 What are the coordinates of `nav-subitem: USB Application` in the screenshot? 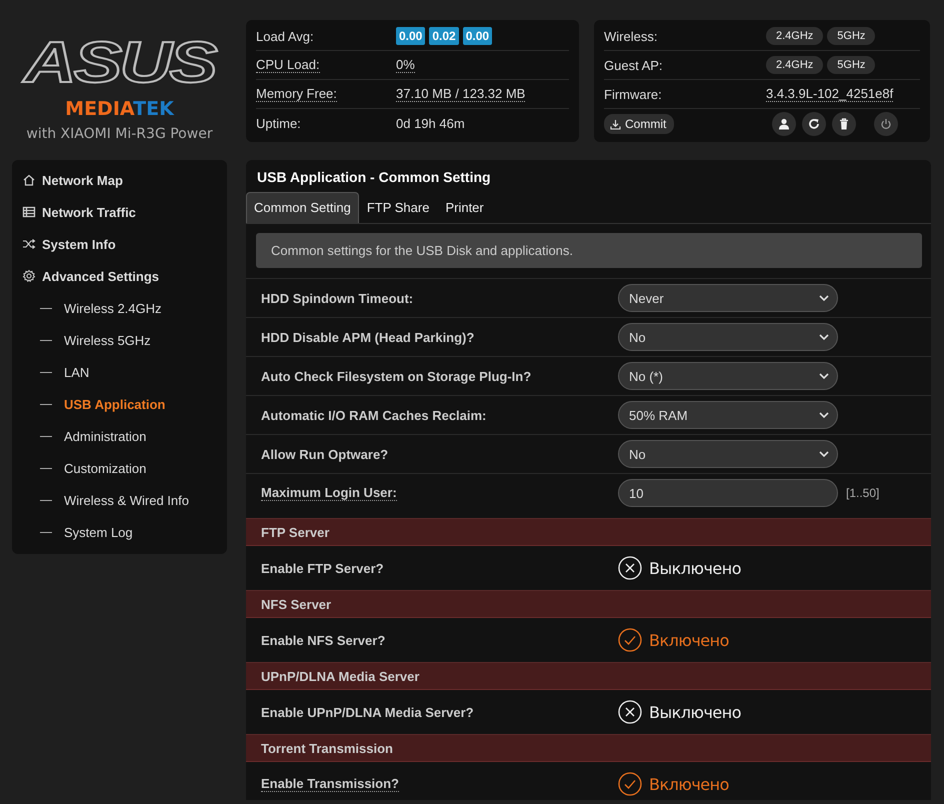 It's located at (115, 404).